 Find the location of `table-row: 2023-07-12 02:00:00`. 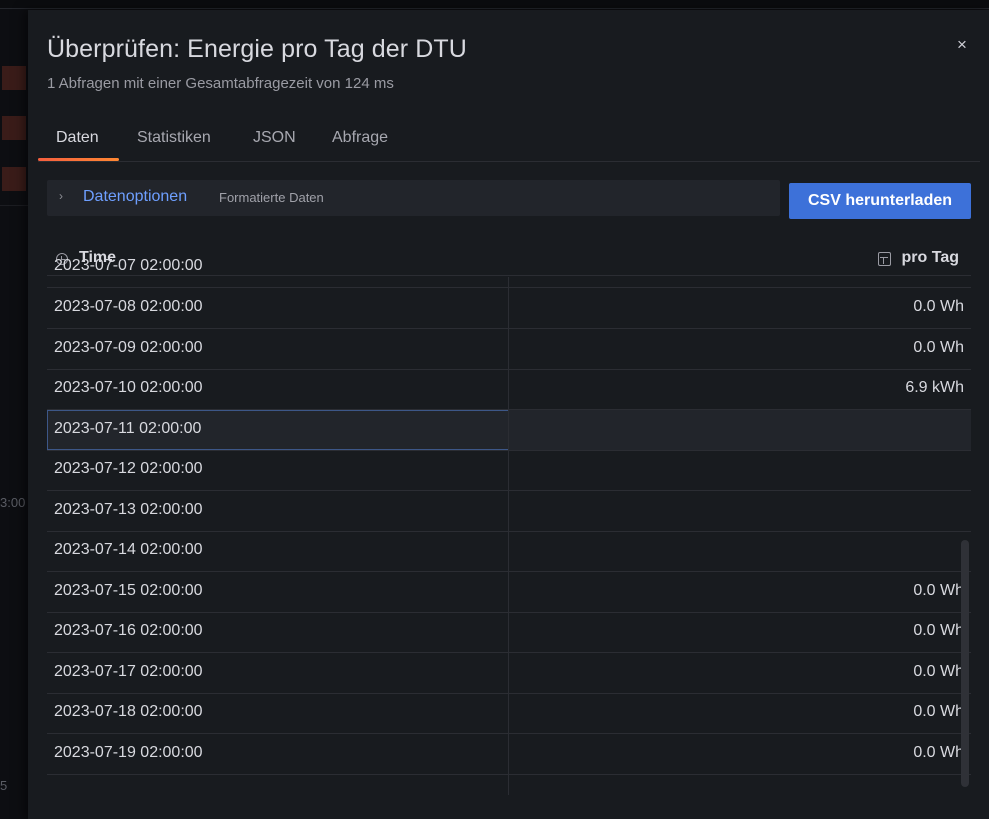

table-row: 2023-07-12 02:00:00 is located at coordinates (509, 470).